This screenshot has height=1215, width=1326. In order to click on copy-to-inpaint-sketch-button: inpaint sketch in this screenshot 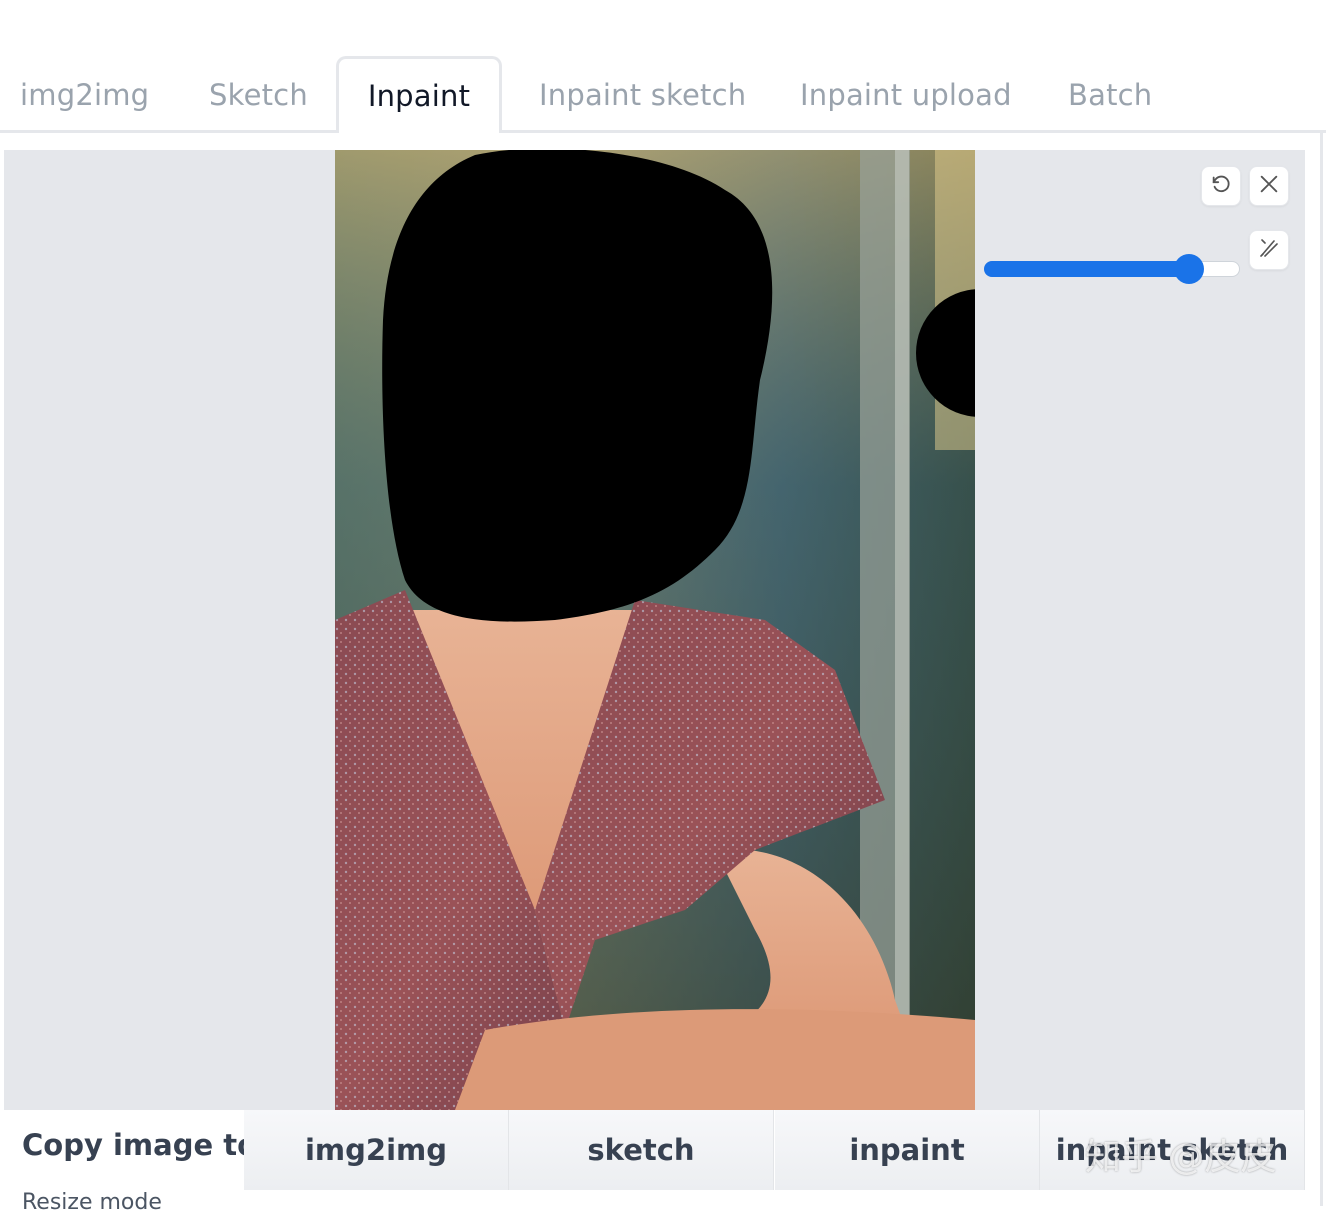, I will do `click(1172, 1150)`.